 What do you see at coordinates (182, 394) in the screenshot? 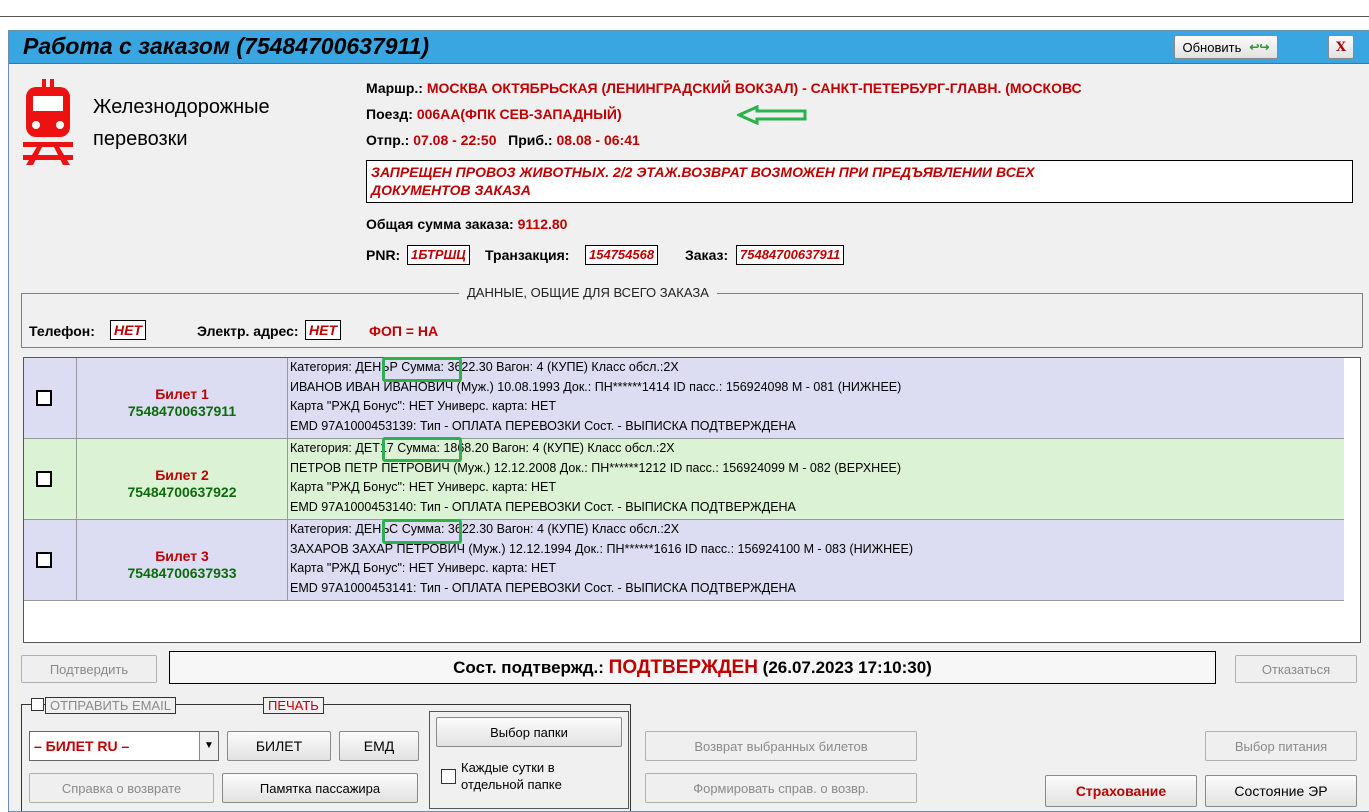
I see `ticket-name: Билет 1` at bounding box center [182, 394].